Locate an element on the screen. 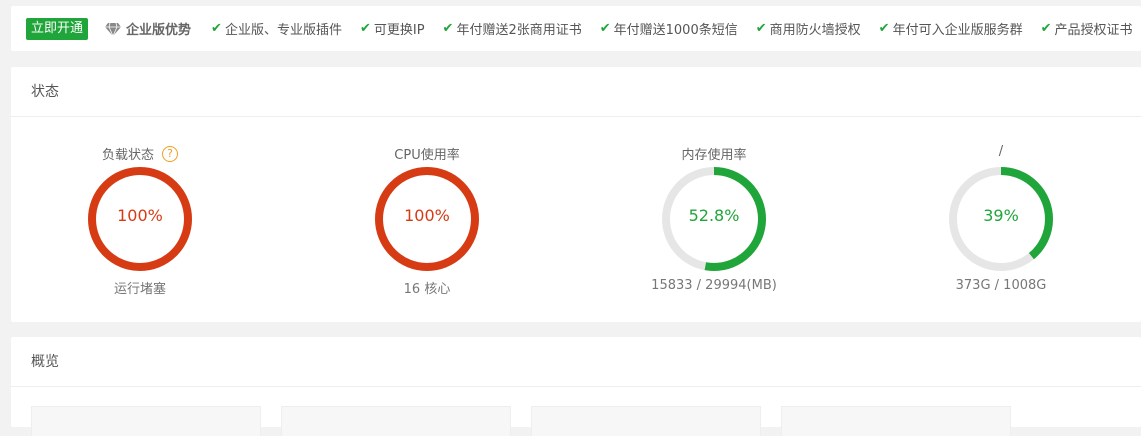 This screenshot has width=1141, height=436. gauge-sub: 373G / 1008G is located at coordinates (1001, 285).